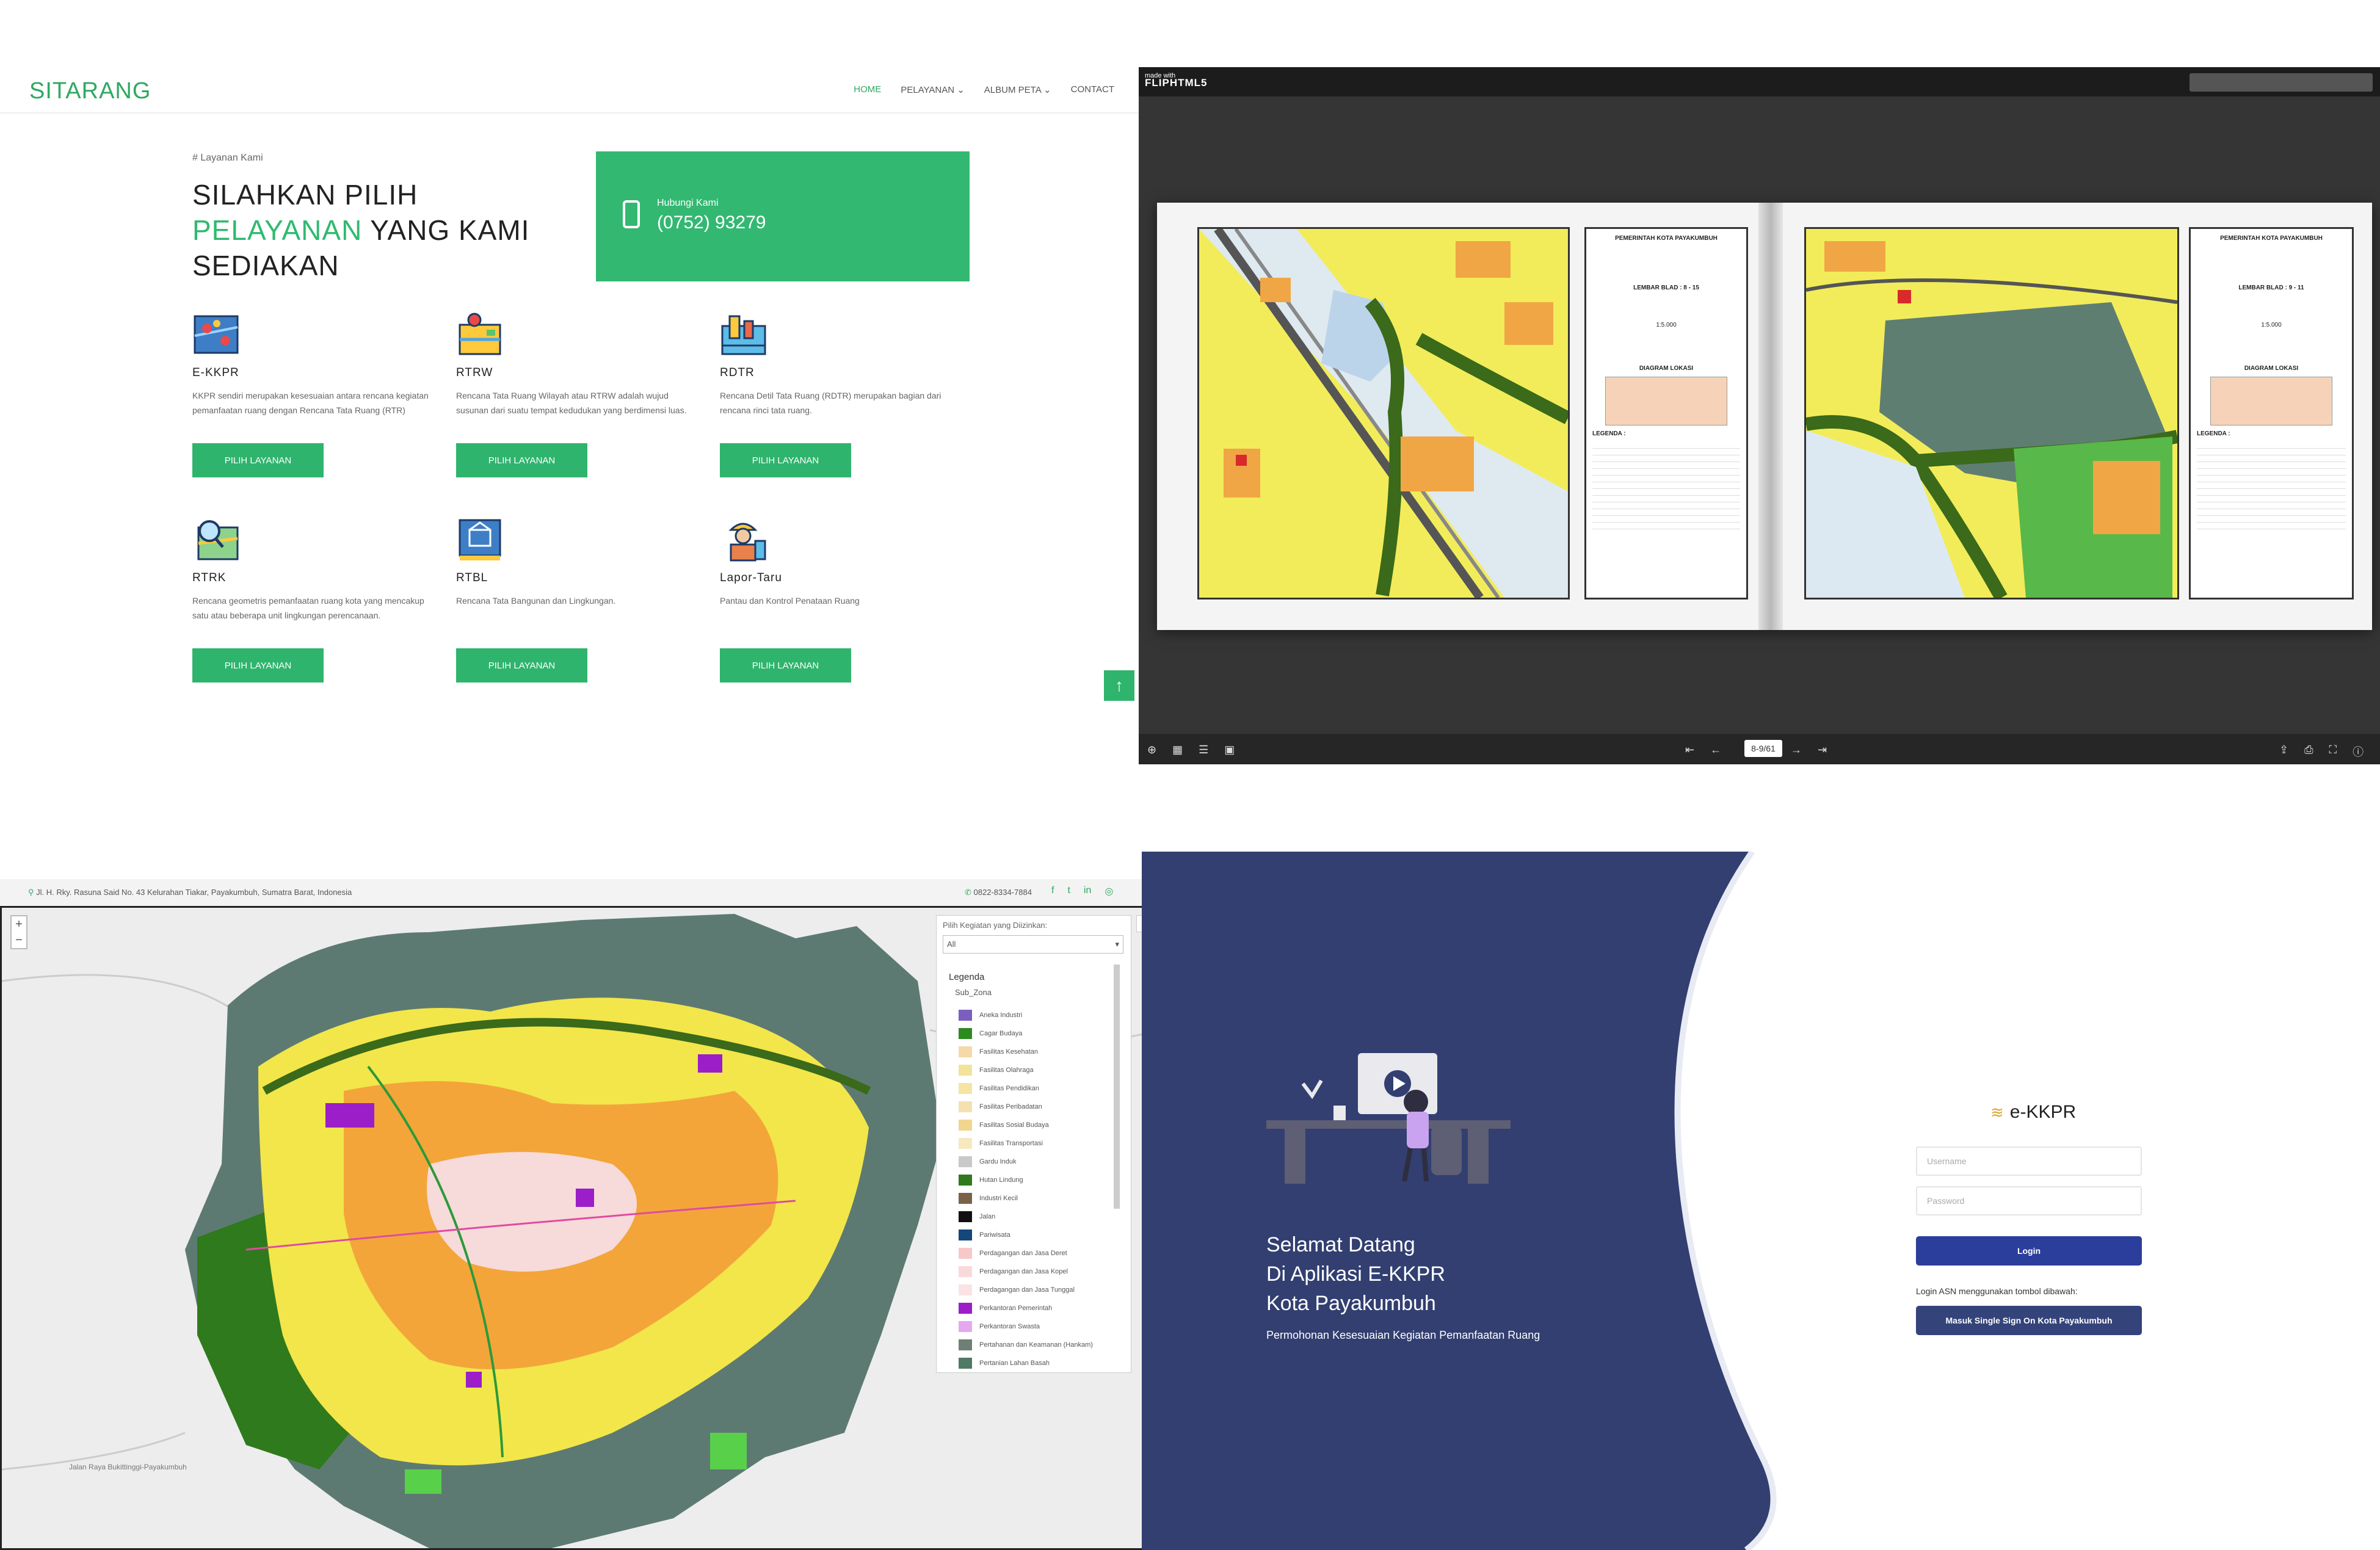 The width and height of the screenshot is (2380, 1550). What do you see at coordinates (688, 203) in the screenshot?
I see `contact-label: Hubungi Kami` at bounding box center [688, 203].